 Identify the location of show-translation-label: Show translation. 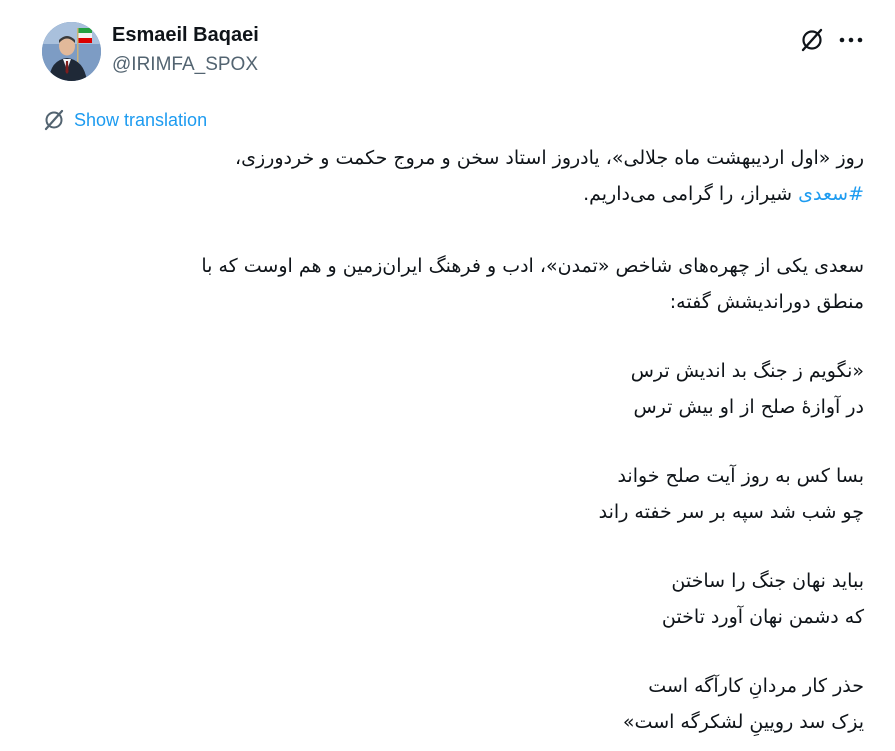
(141, 119).